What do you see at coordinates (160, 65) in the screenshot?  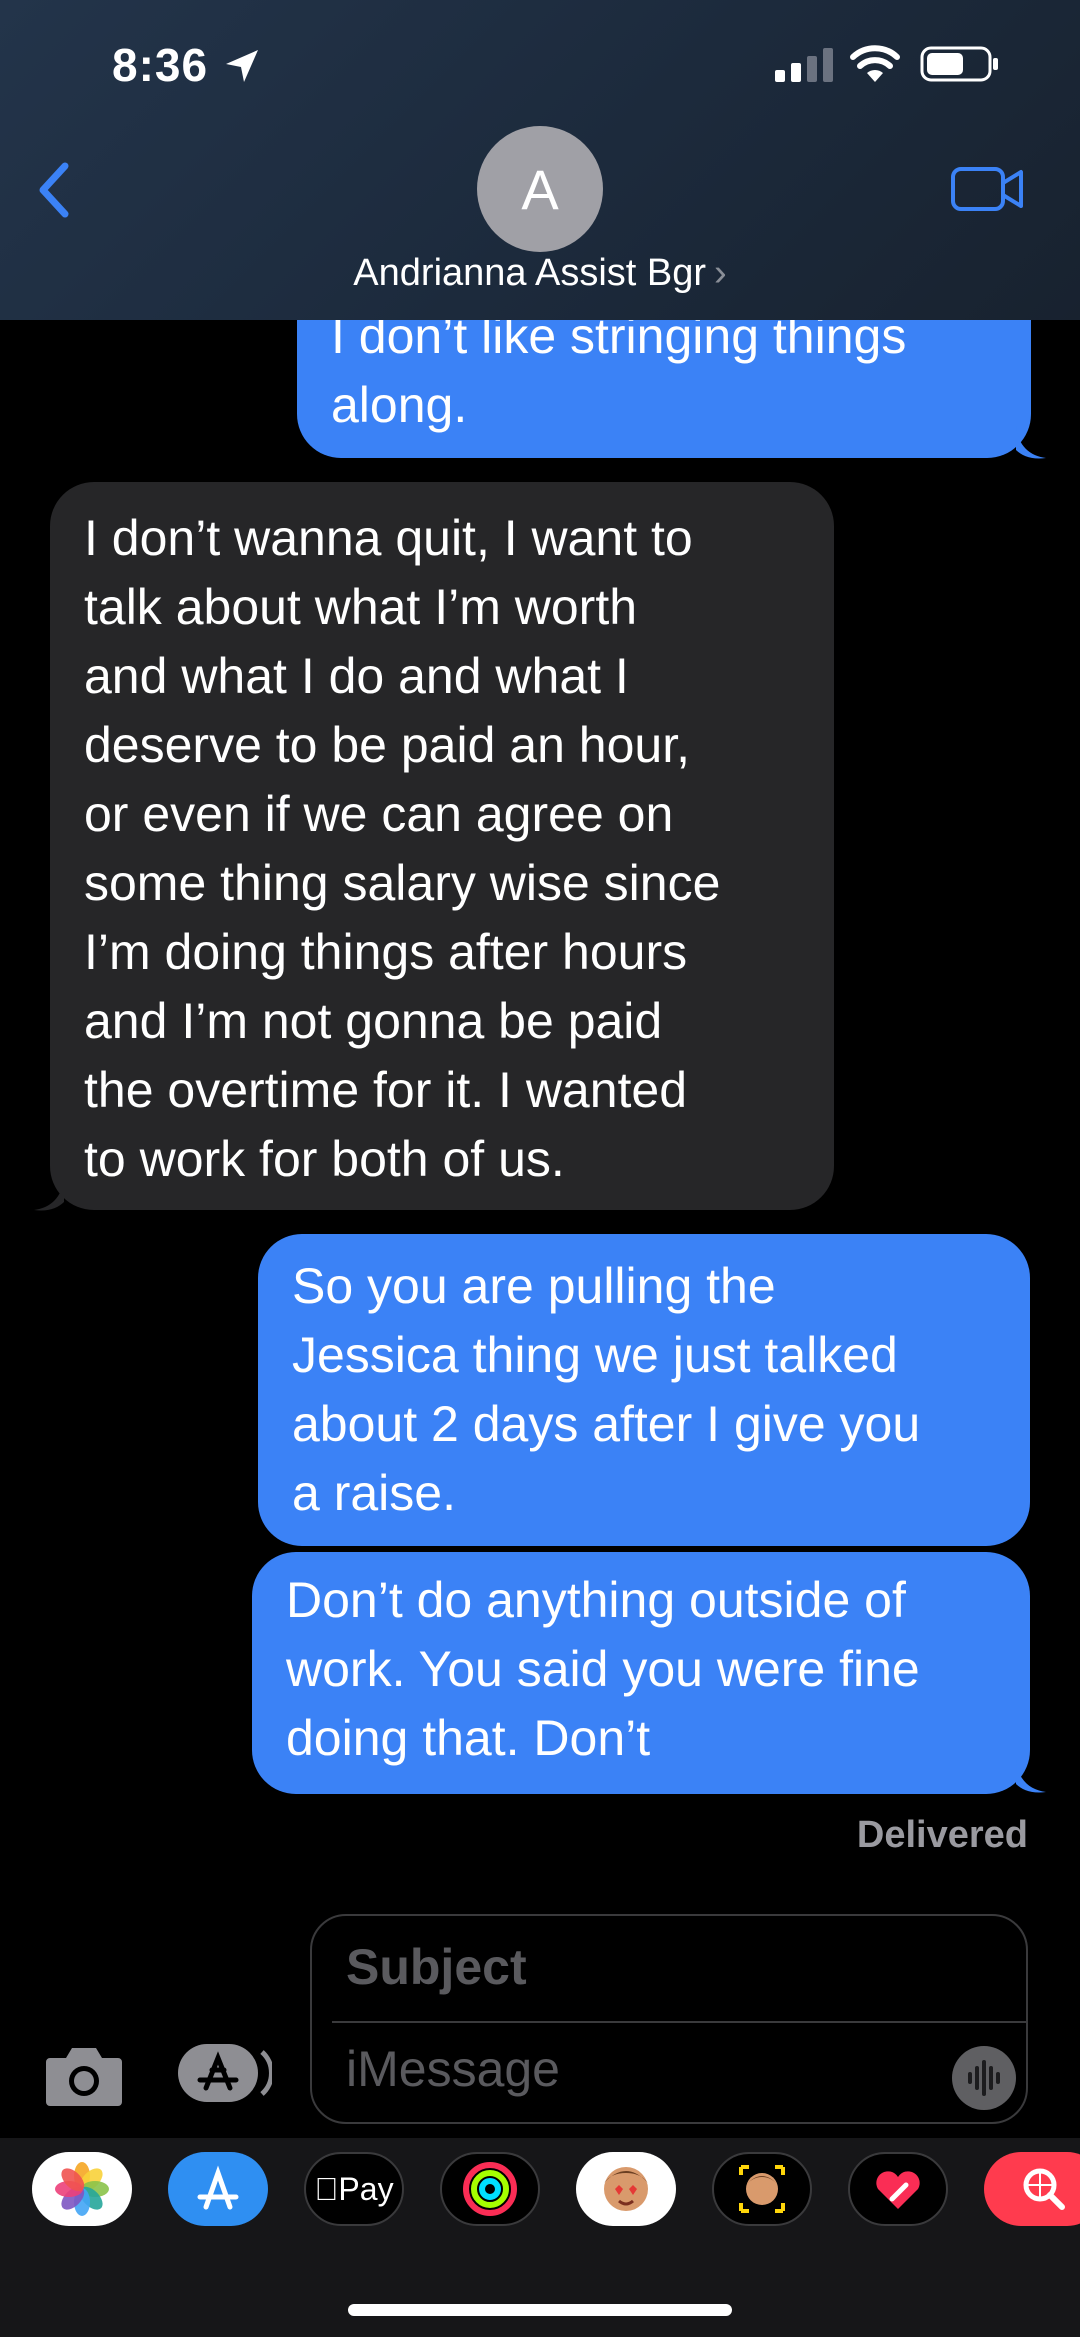 I see `status-time: 8:36` at bounding box center [160, 65].